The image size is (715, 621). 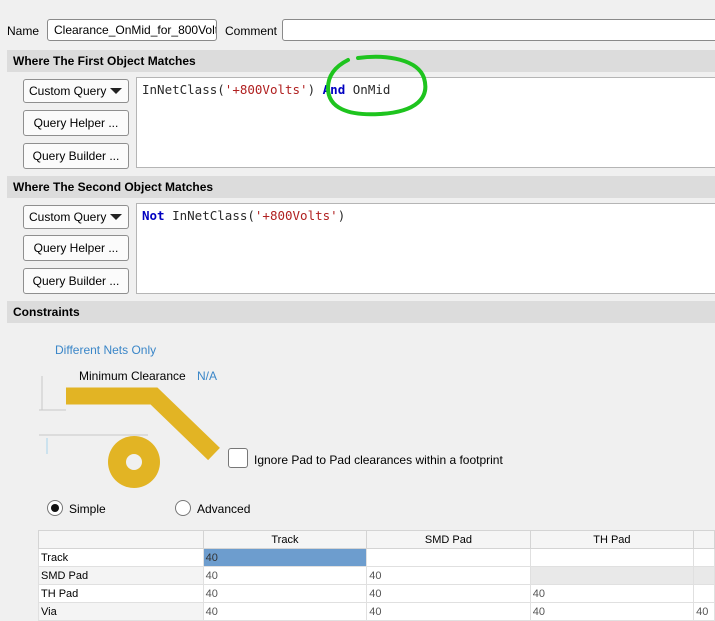 What do you see at coordinates (121, 593) in the screenshot?
I see `row-header: TH Pad` at bounding box center [121, 593].